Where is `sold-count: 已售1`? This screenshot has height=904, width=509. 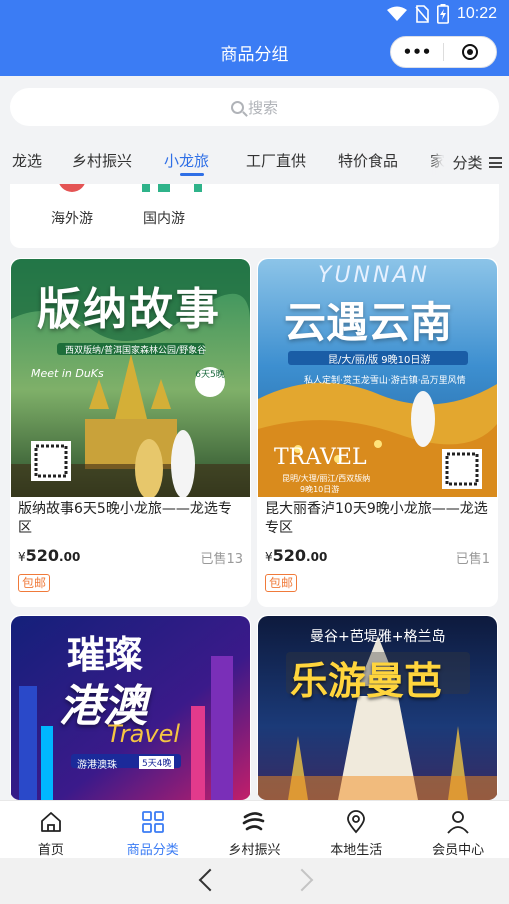
sold-count: 已售1 is located at coordinates (472, 559).